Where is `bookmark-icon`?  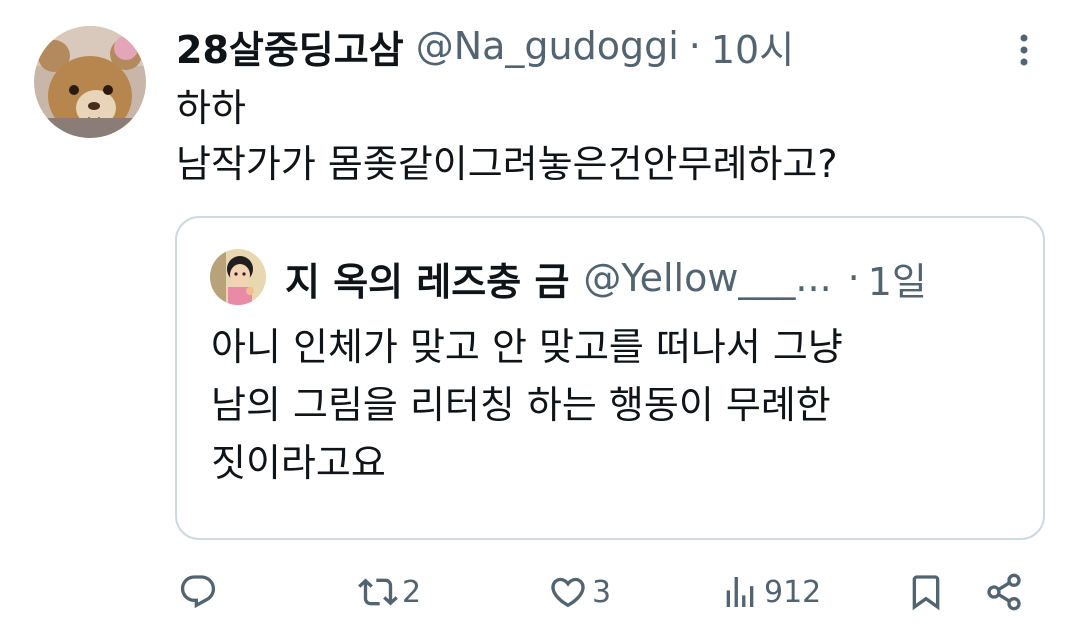 bookmark-icon is located at coordinates (926, 593).